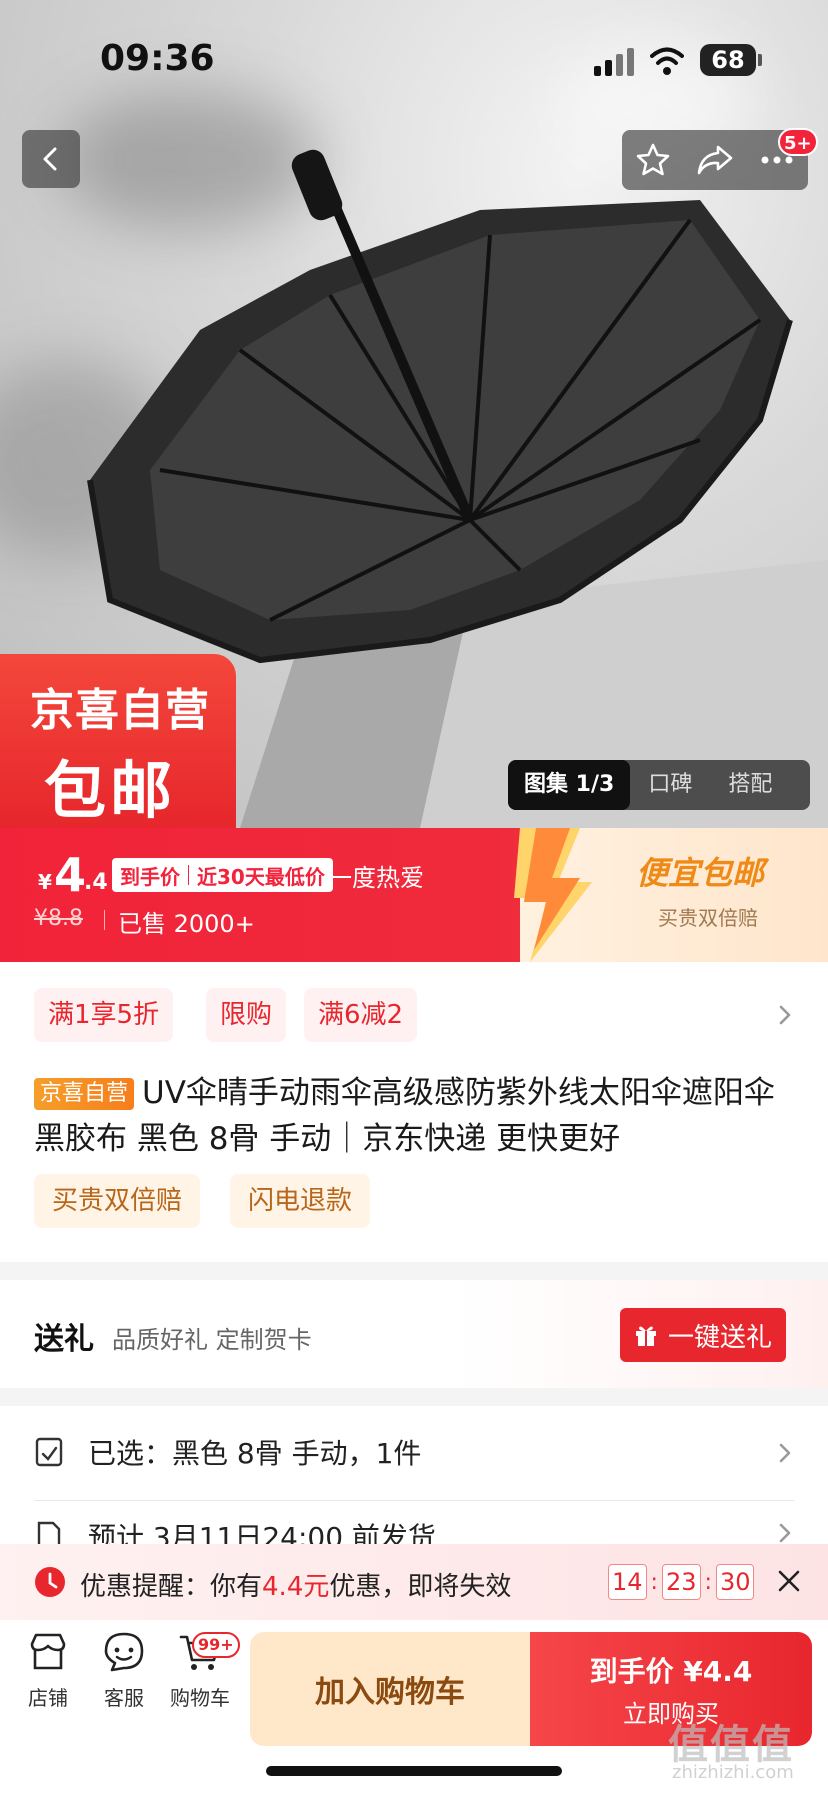 Image resolution: width=828 pixels, height=1796 pixels. I want to click on favorite-button, so click(653, 160).